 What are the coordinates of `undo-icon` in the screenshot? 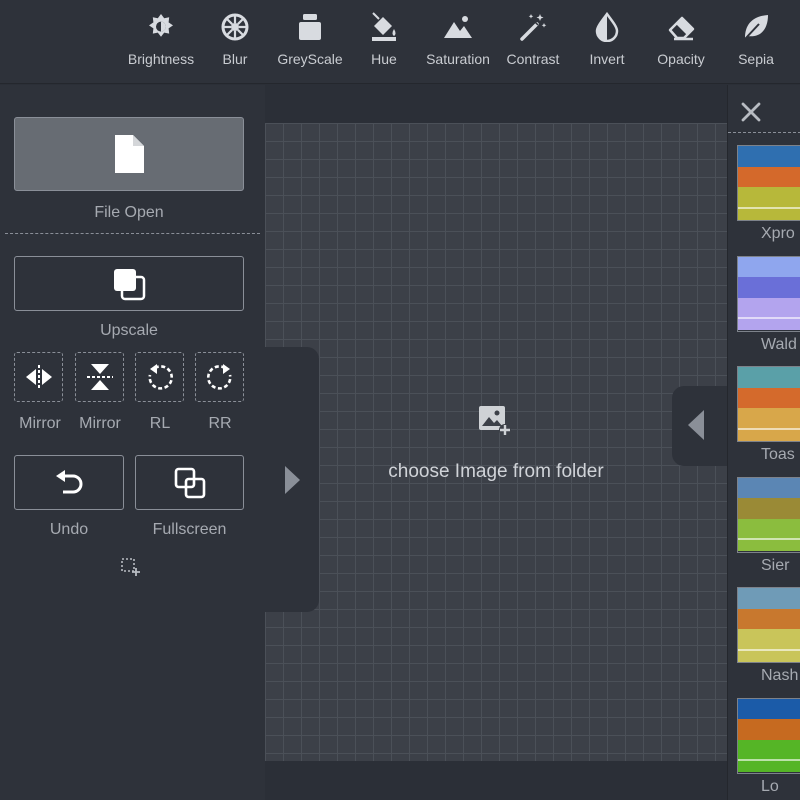 It's located at (69, 481).